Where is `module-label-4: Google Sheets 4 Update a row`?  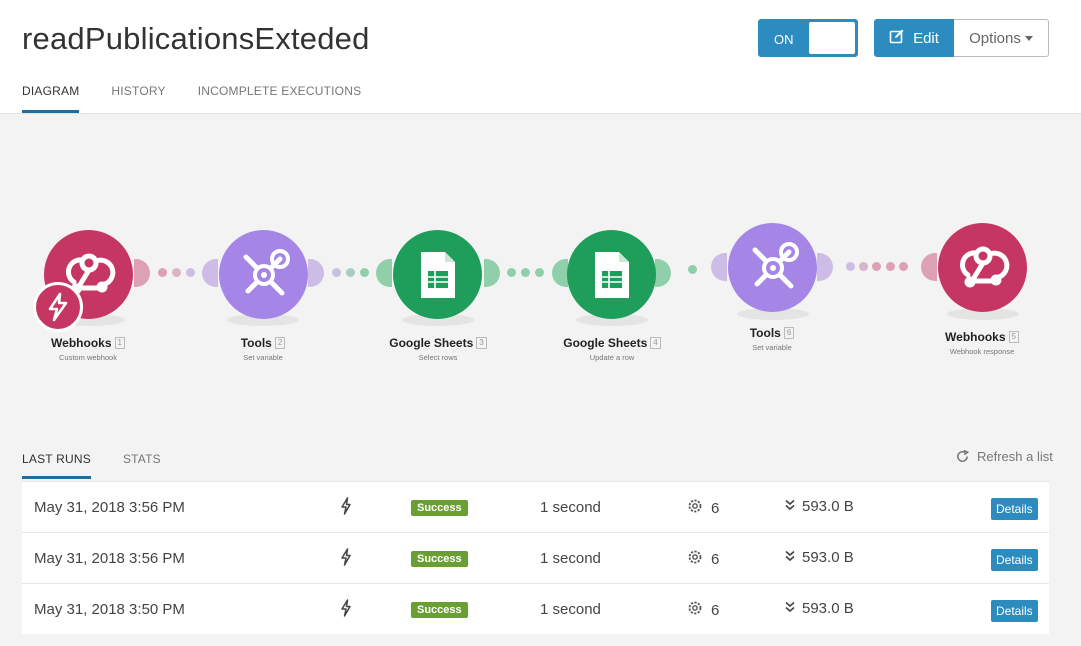
module-label-4: Google Sheets 4 Update a row is located at coordinates (612, 349).